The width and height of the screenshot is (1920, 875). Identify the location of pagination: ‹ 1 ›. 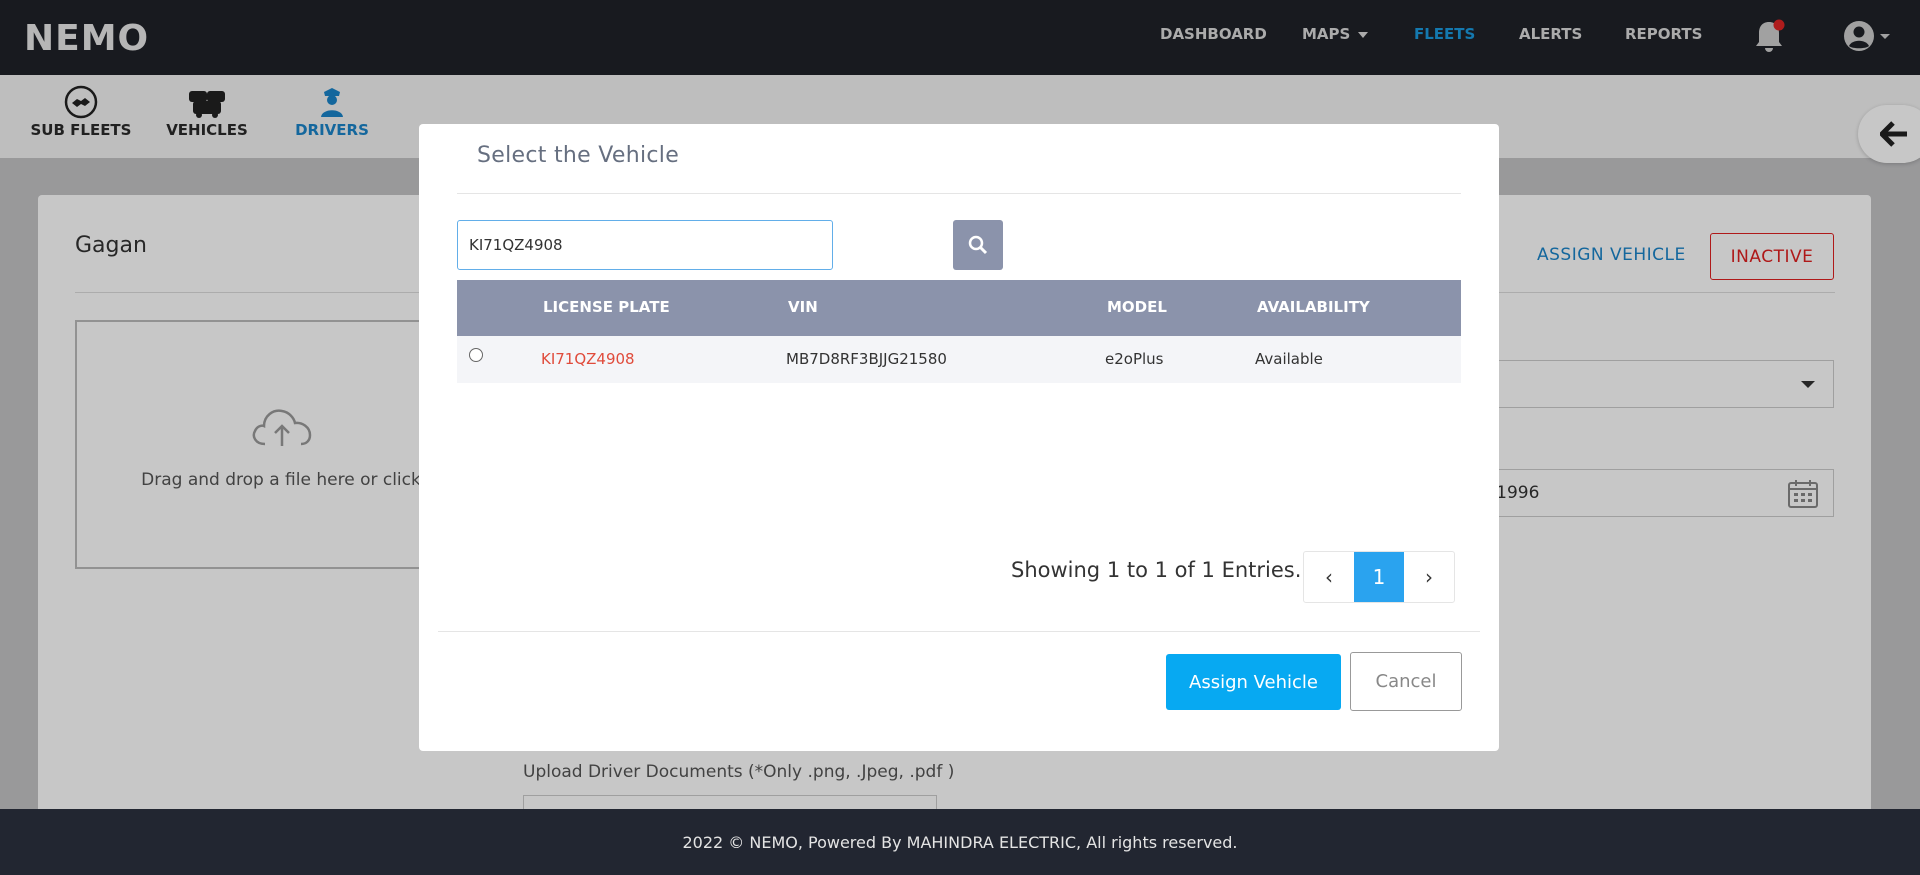
(1379, 577).